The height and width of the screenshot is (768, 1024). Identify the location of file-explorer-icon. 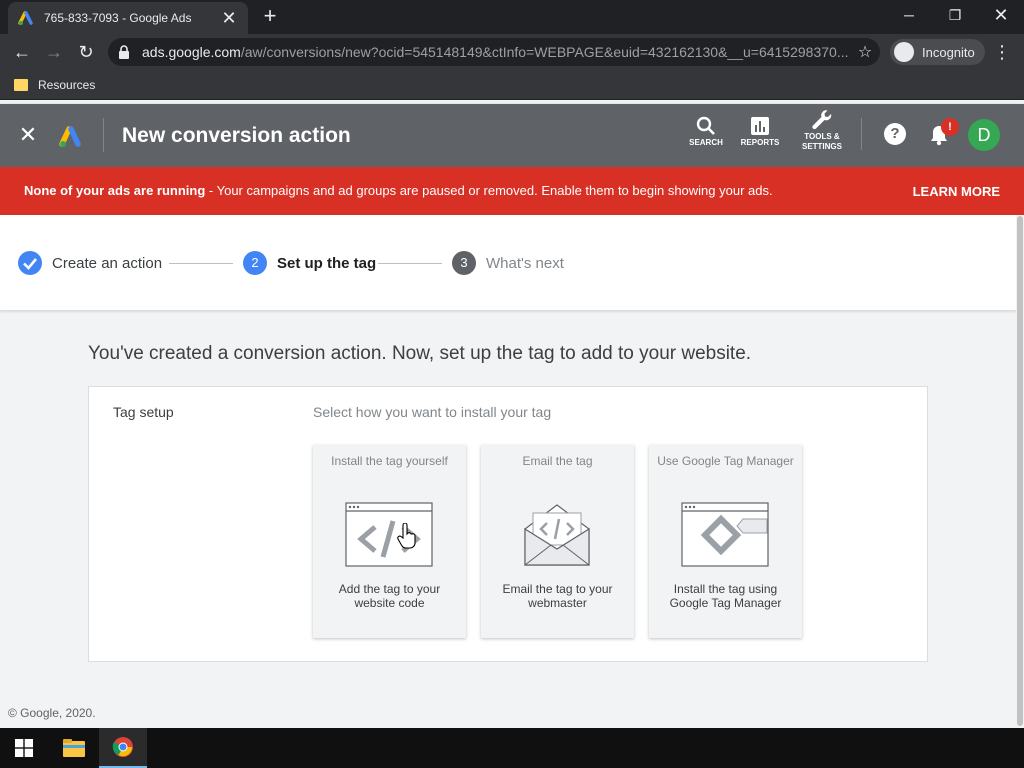
(74, 748).